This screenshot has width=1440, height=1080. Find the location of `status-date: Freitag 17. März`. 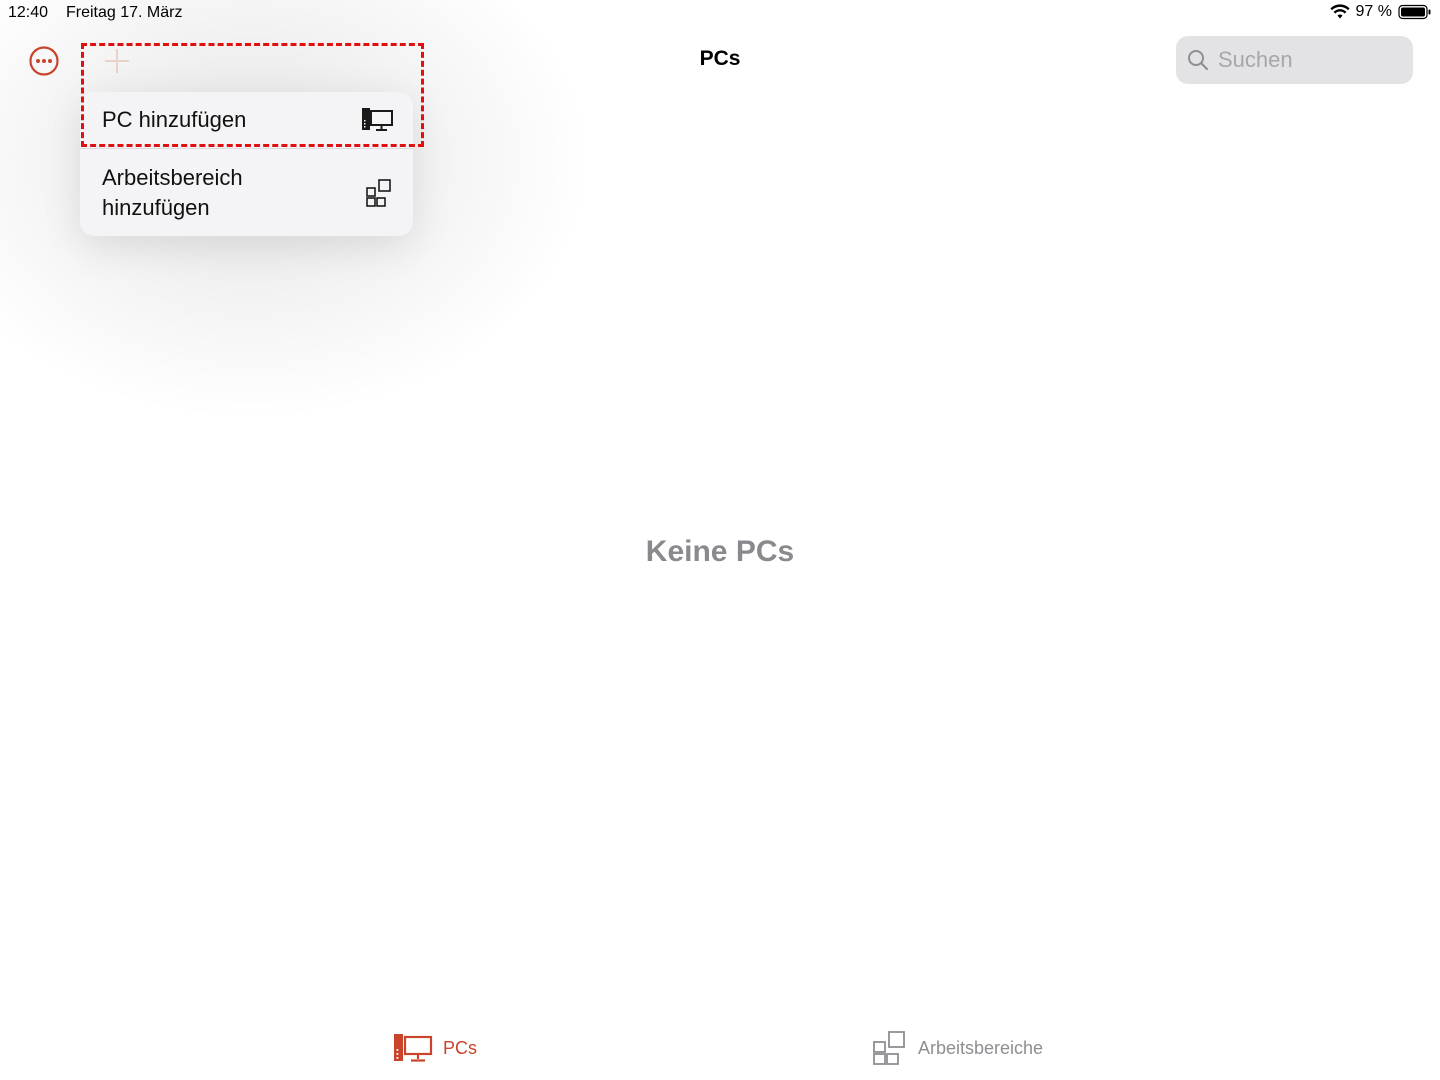

status-date: Freitag 17. März is located at coordinates (124, 12).